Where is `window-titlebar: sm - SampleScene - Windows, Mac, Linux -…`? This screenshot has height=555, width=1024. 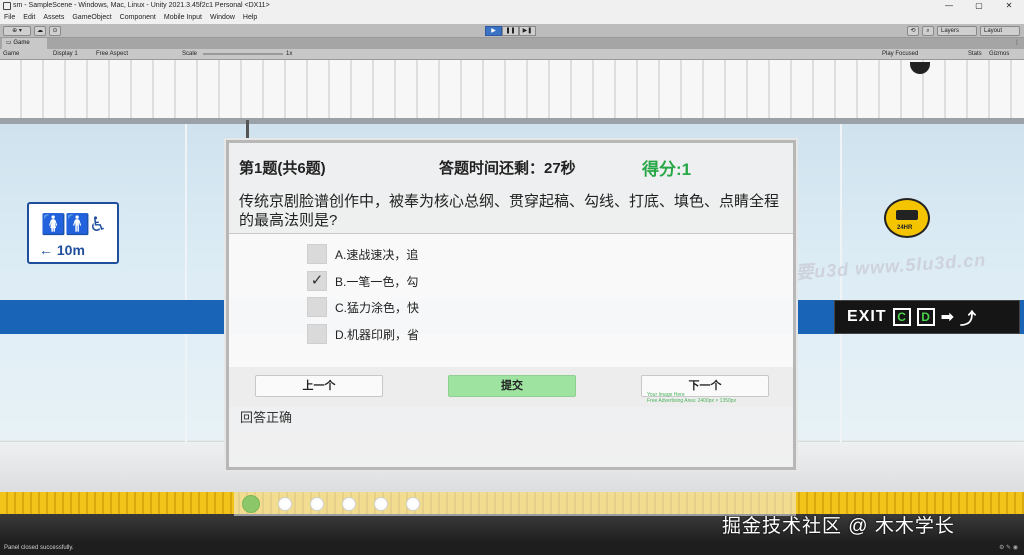 window-titlebar: sm - SampleScene - Windows, Mac, Linux -… is located at coordinates (512, 6).